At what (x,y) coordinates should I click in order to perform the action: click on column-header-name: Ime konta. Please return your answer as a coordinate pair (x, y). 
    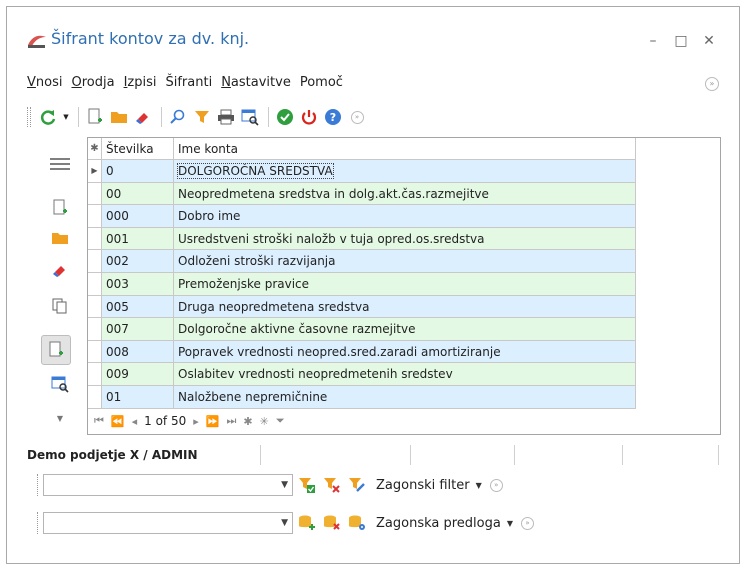
    Looking at the image, I should click on (405, 149).